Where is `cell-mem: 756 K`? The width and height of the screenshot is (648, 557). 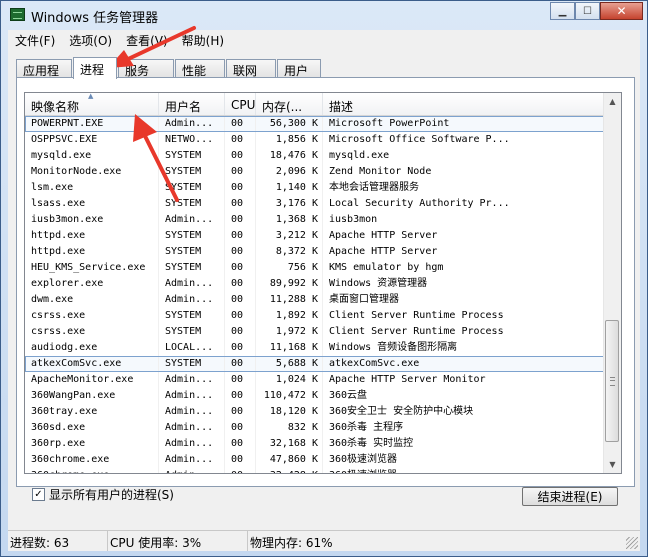 cell-mem: 756 K is located at coordinates (289, 268).